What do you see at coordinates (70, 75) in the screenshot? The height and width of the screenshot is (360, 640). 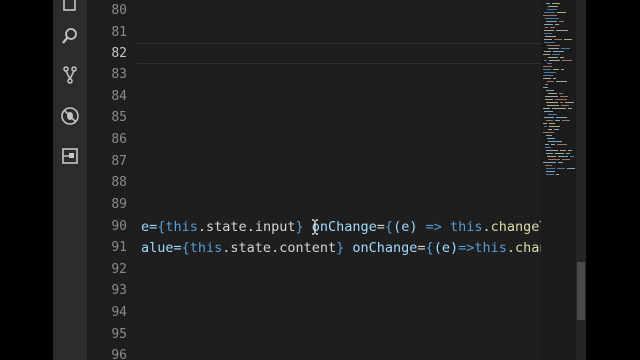 I see `source-control-icon` at bounding box center [70, 75].